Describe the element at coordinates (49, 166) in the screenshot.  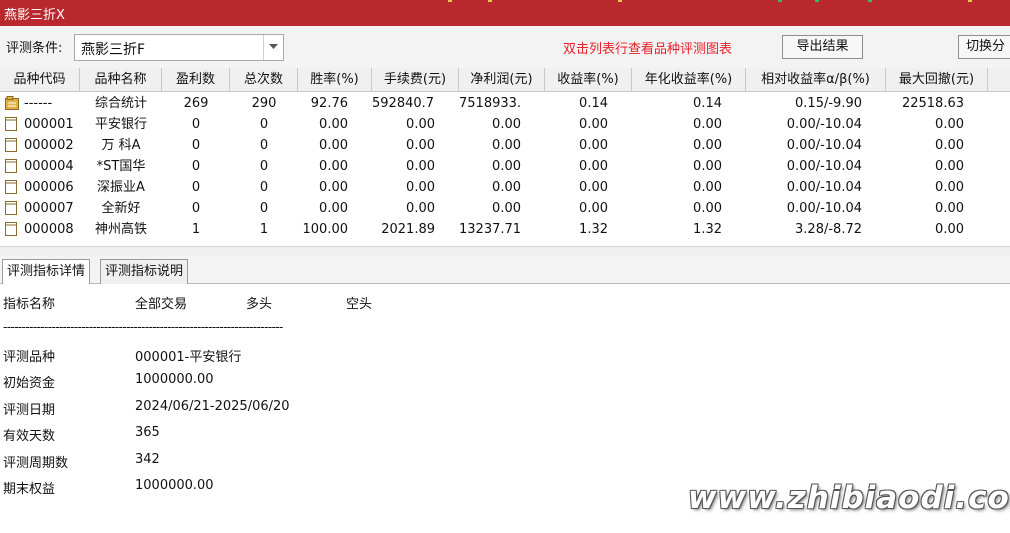
I see `cell-code: 000004` at that location.